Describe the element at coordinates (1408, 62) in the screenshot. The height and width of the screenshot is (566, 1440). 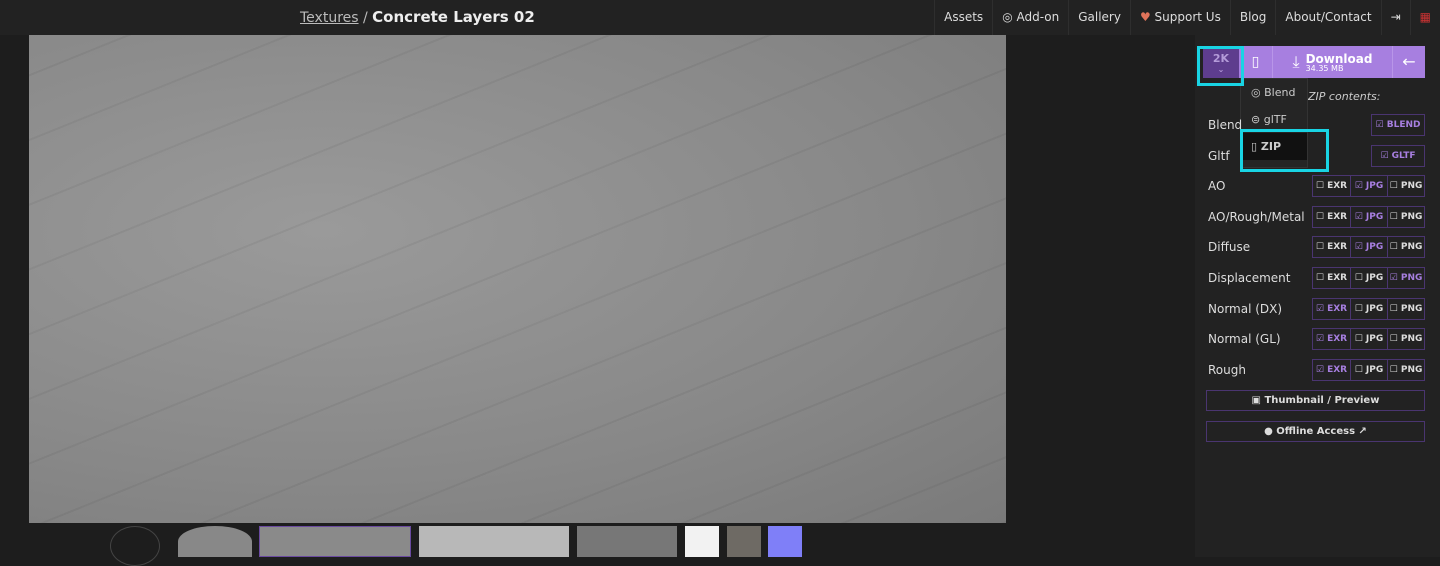
I see `back-arrow-button: ←` at that location.